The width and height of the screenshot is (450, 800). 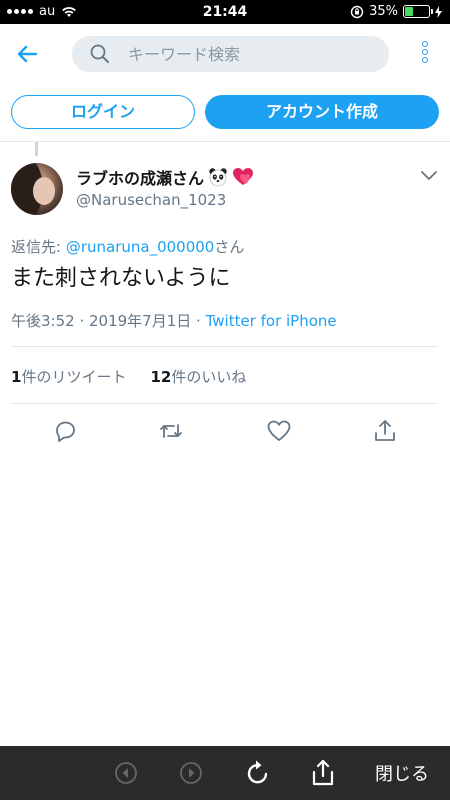 I want to click on tweet-time: 午後3:52, so click(x=43, y=321).